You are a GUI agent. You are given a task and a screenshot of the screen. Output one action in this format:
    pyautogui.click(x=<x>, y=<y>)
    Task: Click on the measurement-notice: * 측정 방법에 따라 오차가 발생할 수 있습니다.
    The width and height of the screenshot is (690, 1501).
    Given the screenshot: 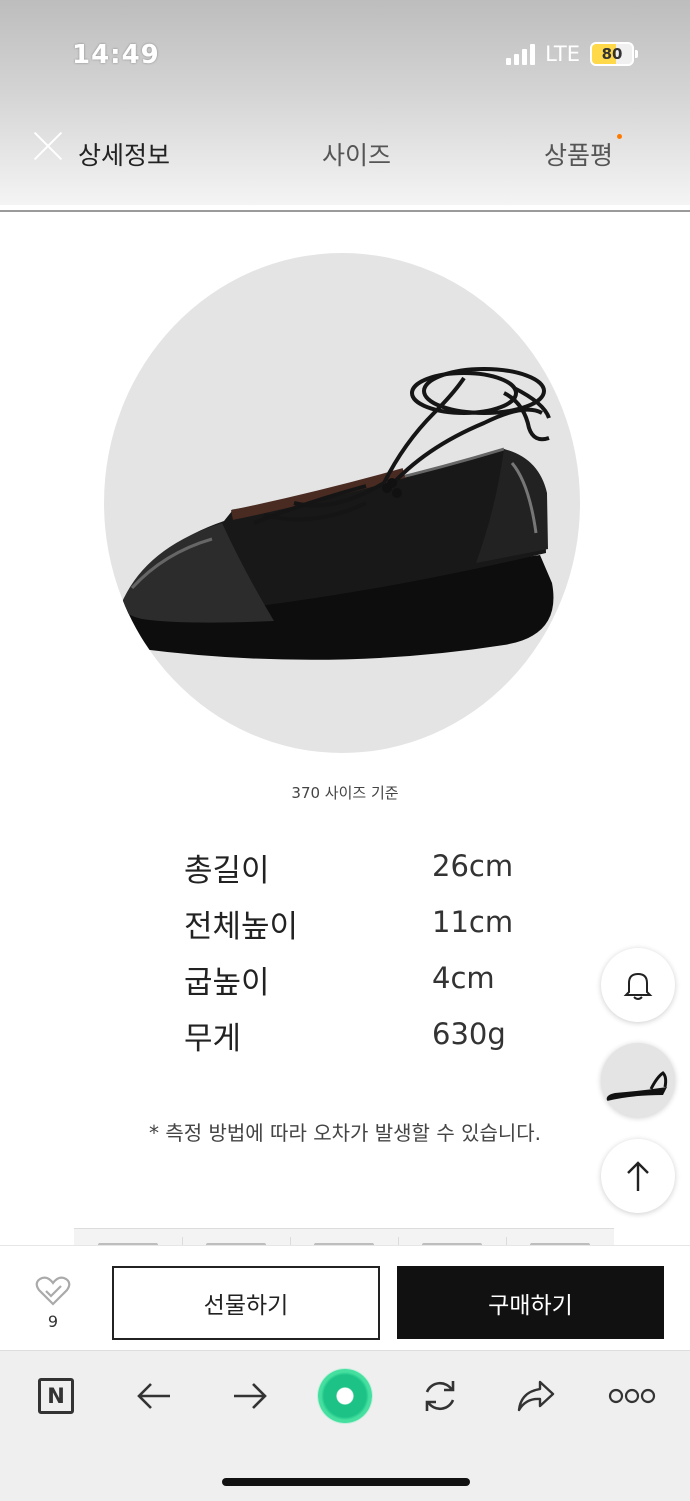 What is the action you would take?
    pyautogui.click(x=345, y=1133)
    